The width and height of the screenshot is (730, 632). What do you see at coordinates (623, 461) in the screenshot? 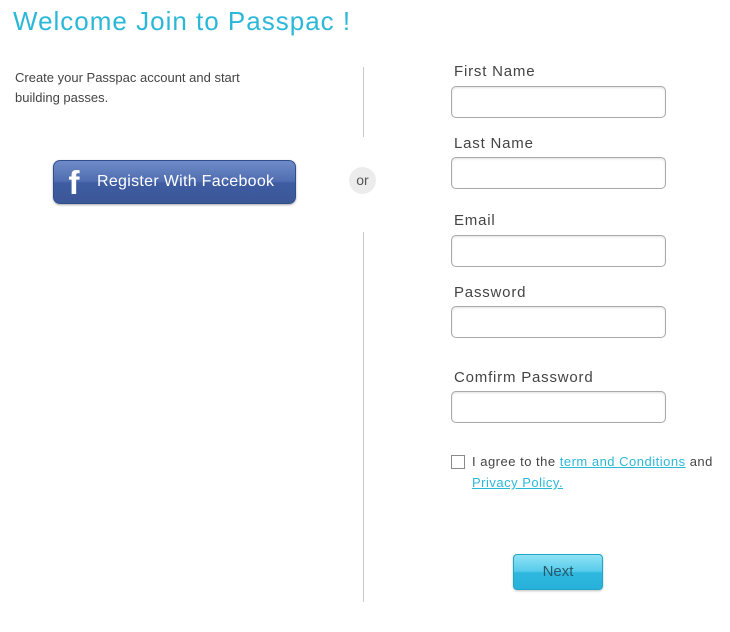
I see `terms-link: term and Conditions` at bounding box center [623, 461].